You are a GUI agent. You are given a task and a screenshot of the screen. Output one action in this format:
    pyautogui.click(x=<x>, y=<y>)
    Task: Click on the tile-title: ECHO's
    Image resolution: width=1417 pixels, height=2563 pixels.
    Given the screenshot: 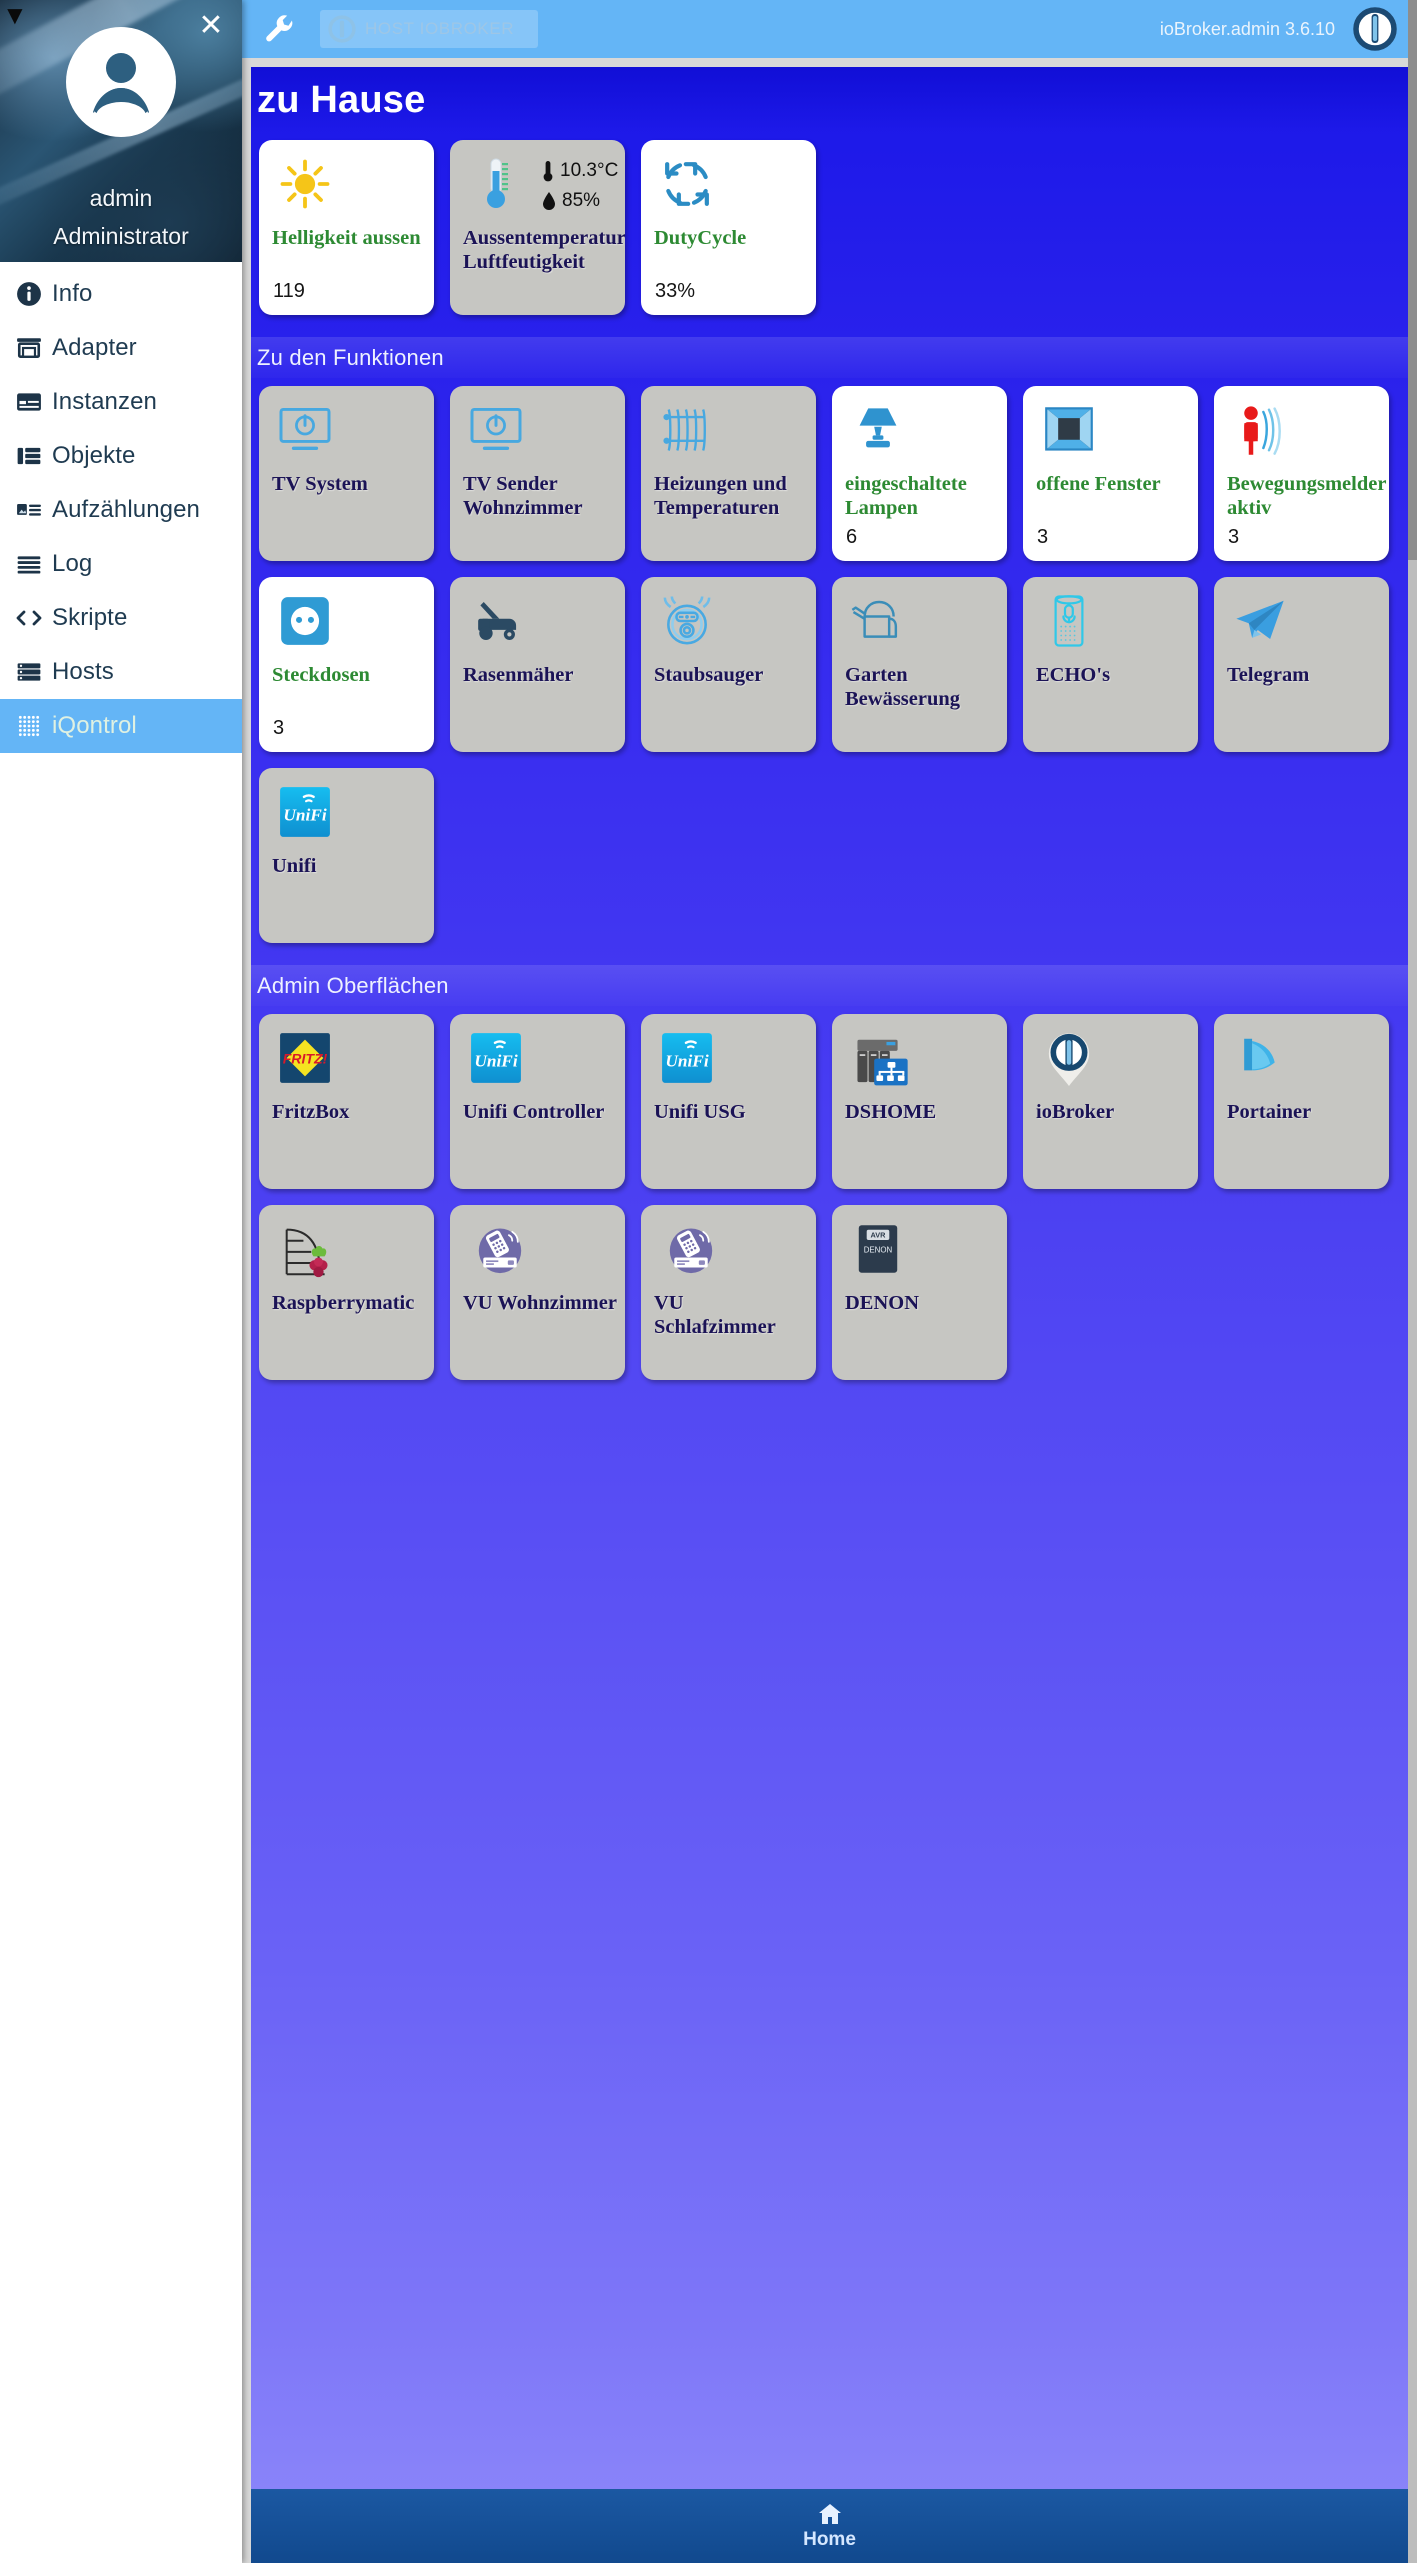 What is the action you would take?
    pyautogui.click(x=1073, y=675)
    